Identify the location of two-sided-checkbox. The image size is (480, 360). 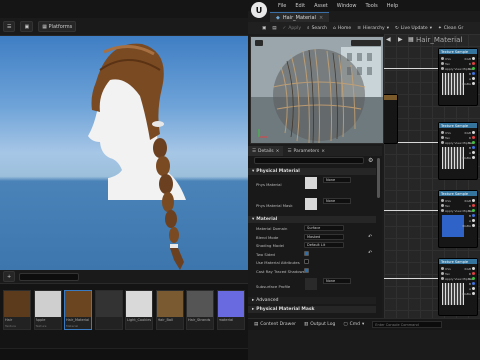
(306, 253).